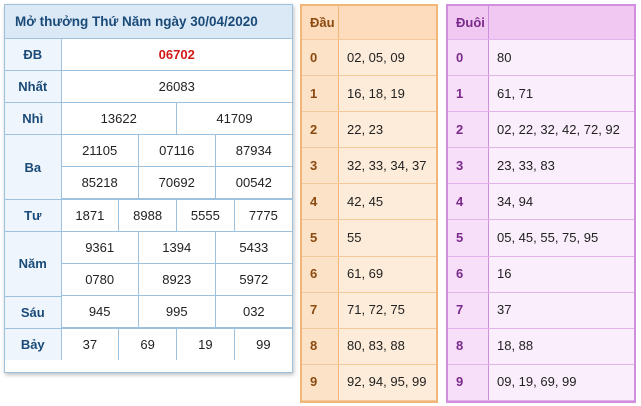  I want to click on dau-key: 5, so click(320, 238).